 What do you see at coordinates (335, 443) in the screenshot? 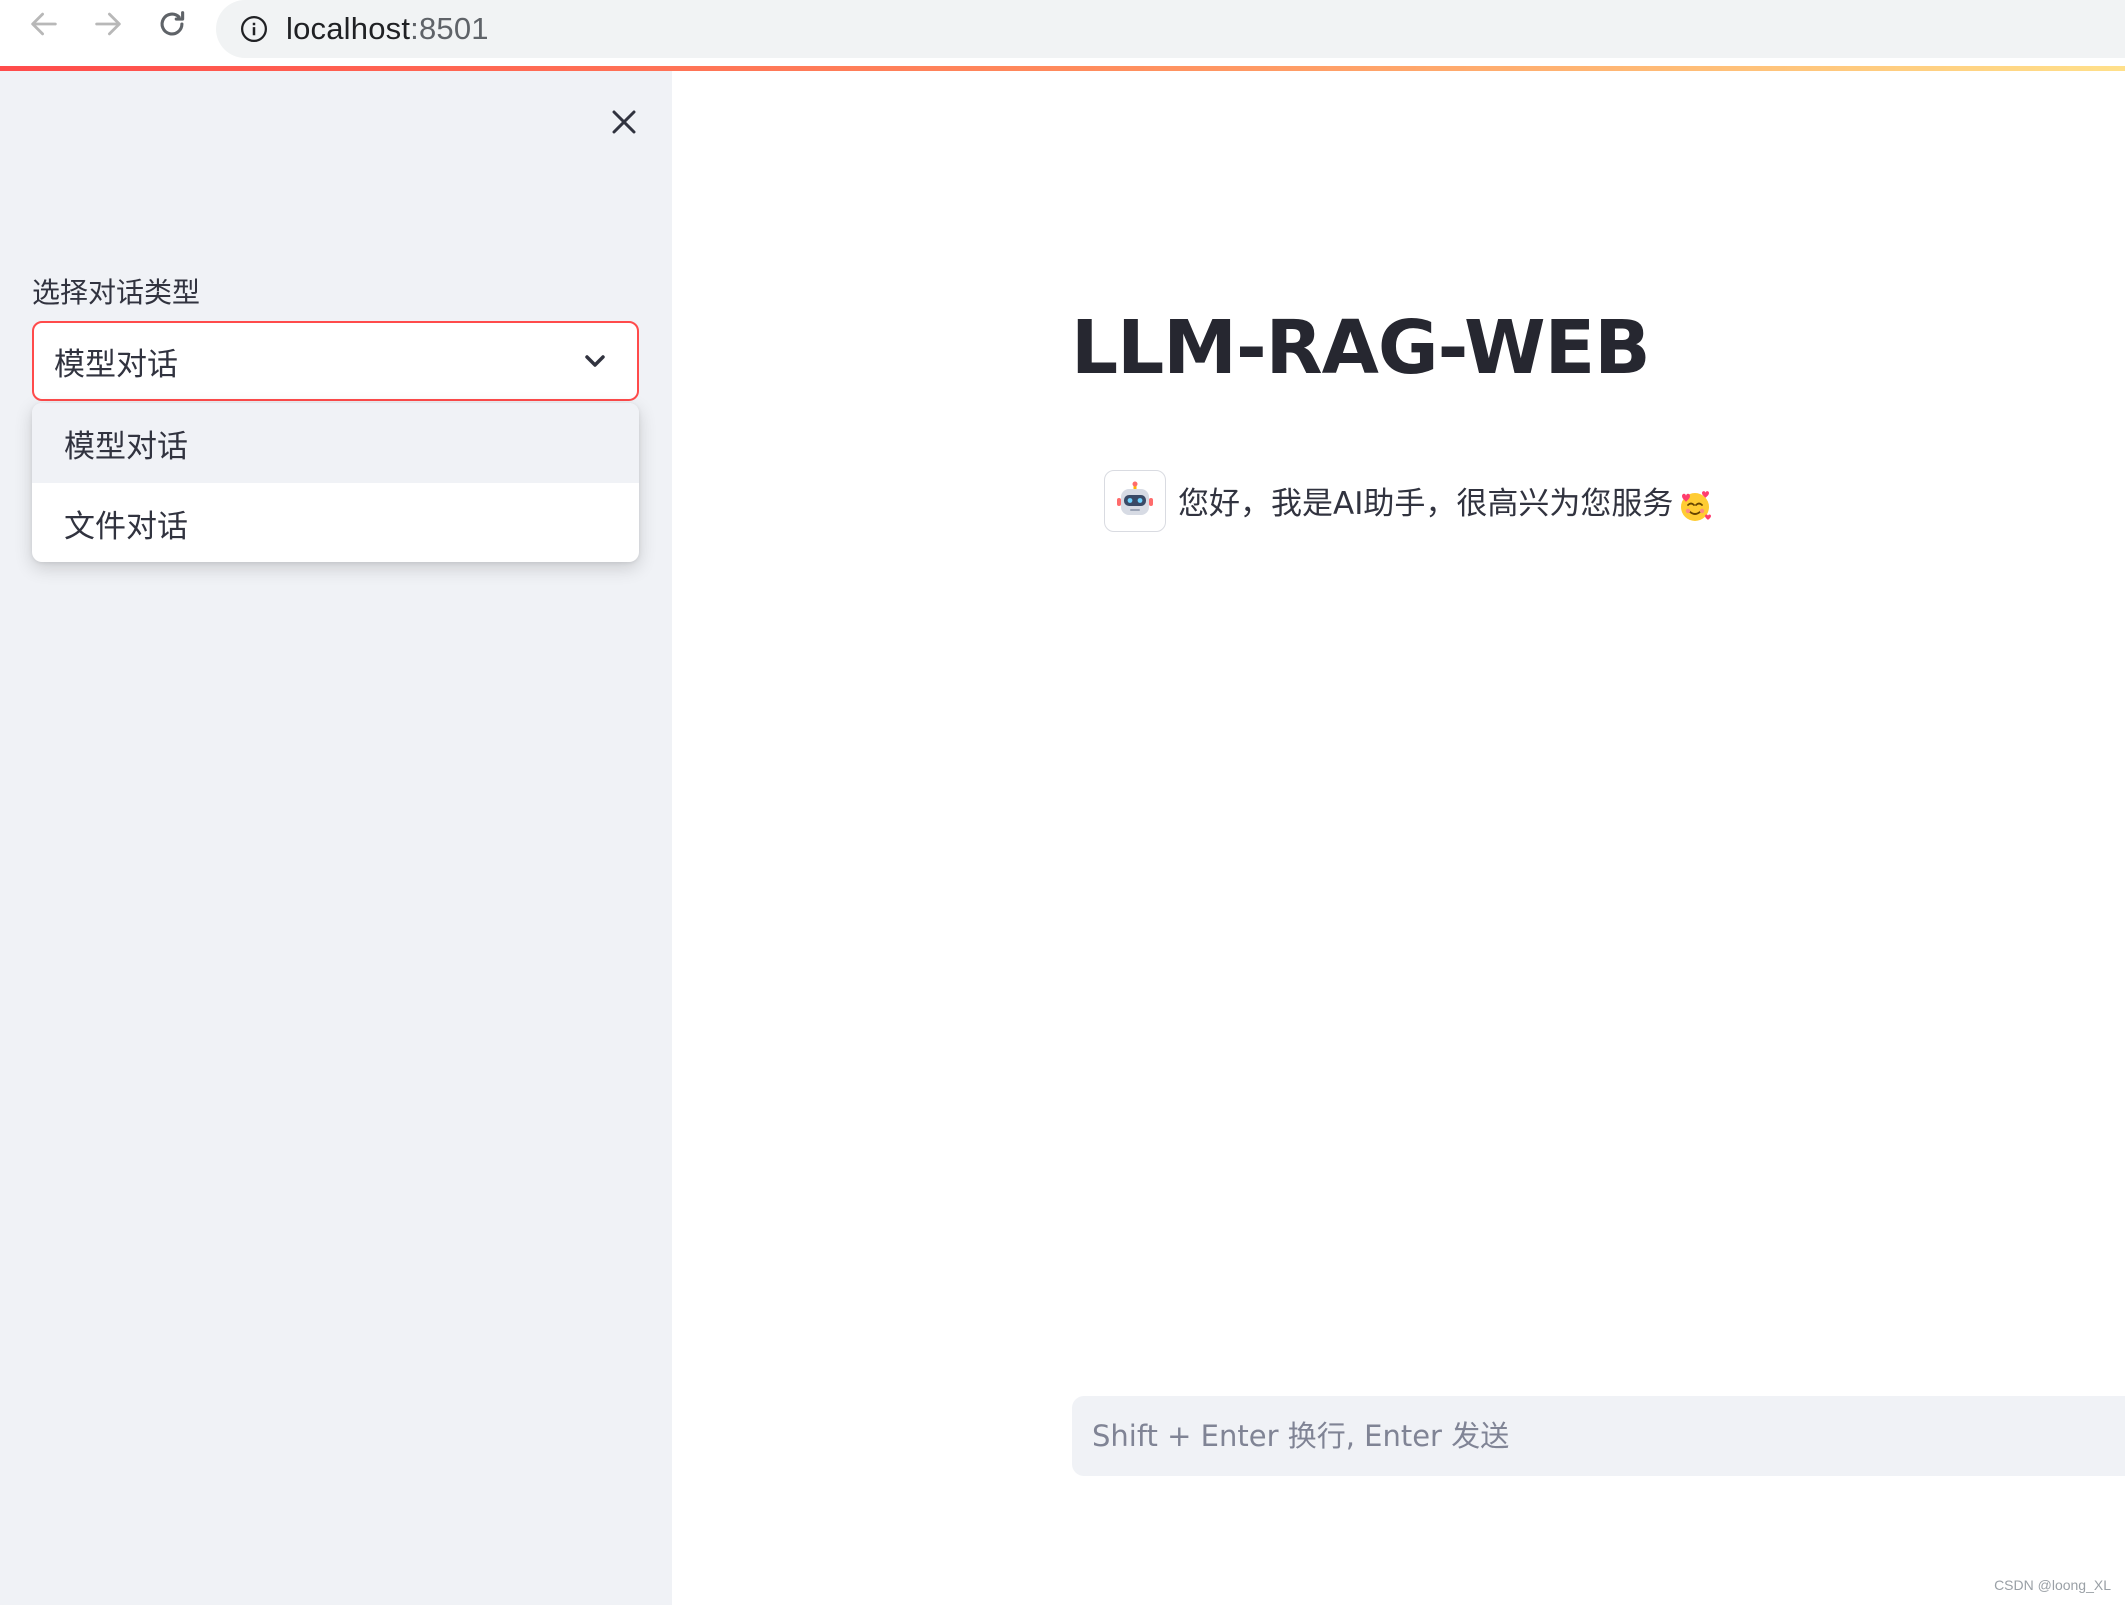
I see `dropdown-option-model-chat: 模型对话` at bounding box center [335, 443].